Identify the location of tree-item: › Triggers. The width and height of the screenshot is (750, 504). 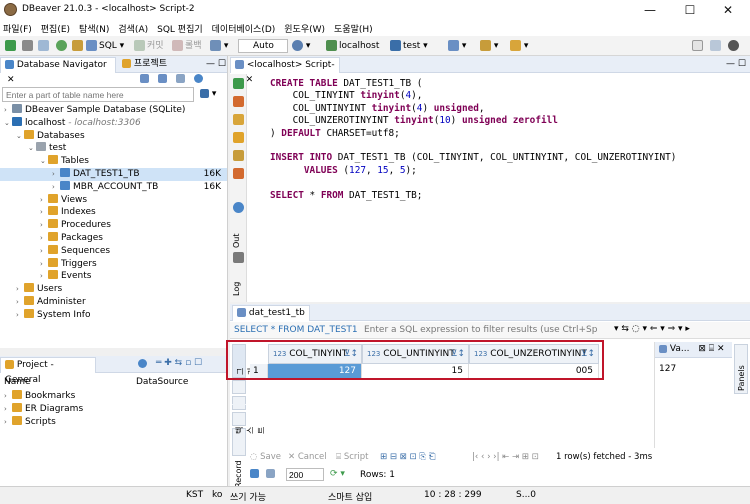
(113, 264).